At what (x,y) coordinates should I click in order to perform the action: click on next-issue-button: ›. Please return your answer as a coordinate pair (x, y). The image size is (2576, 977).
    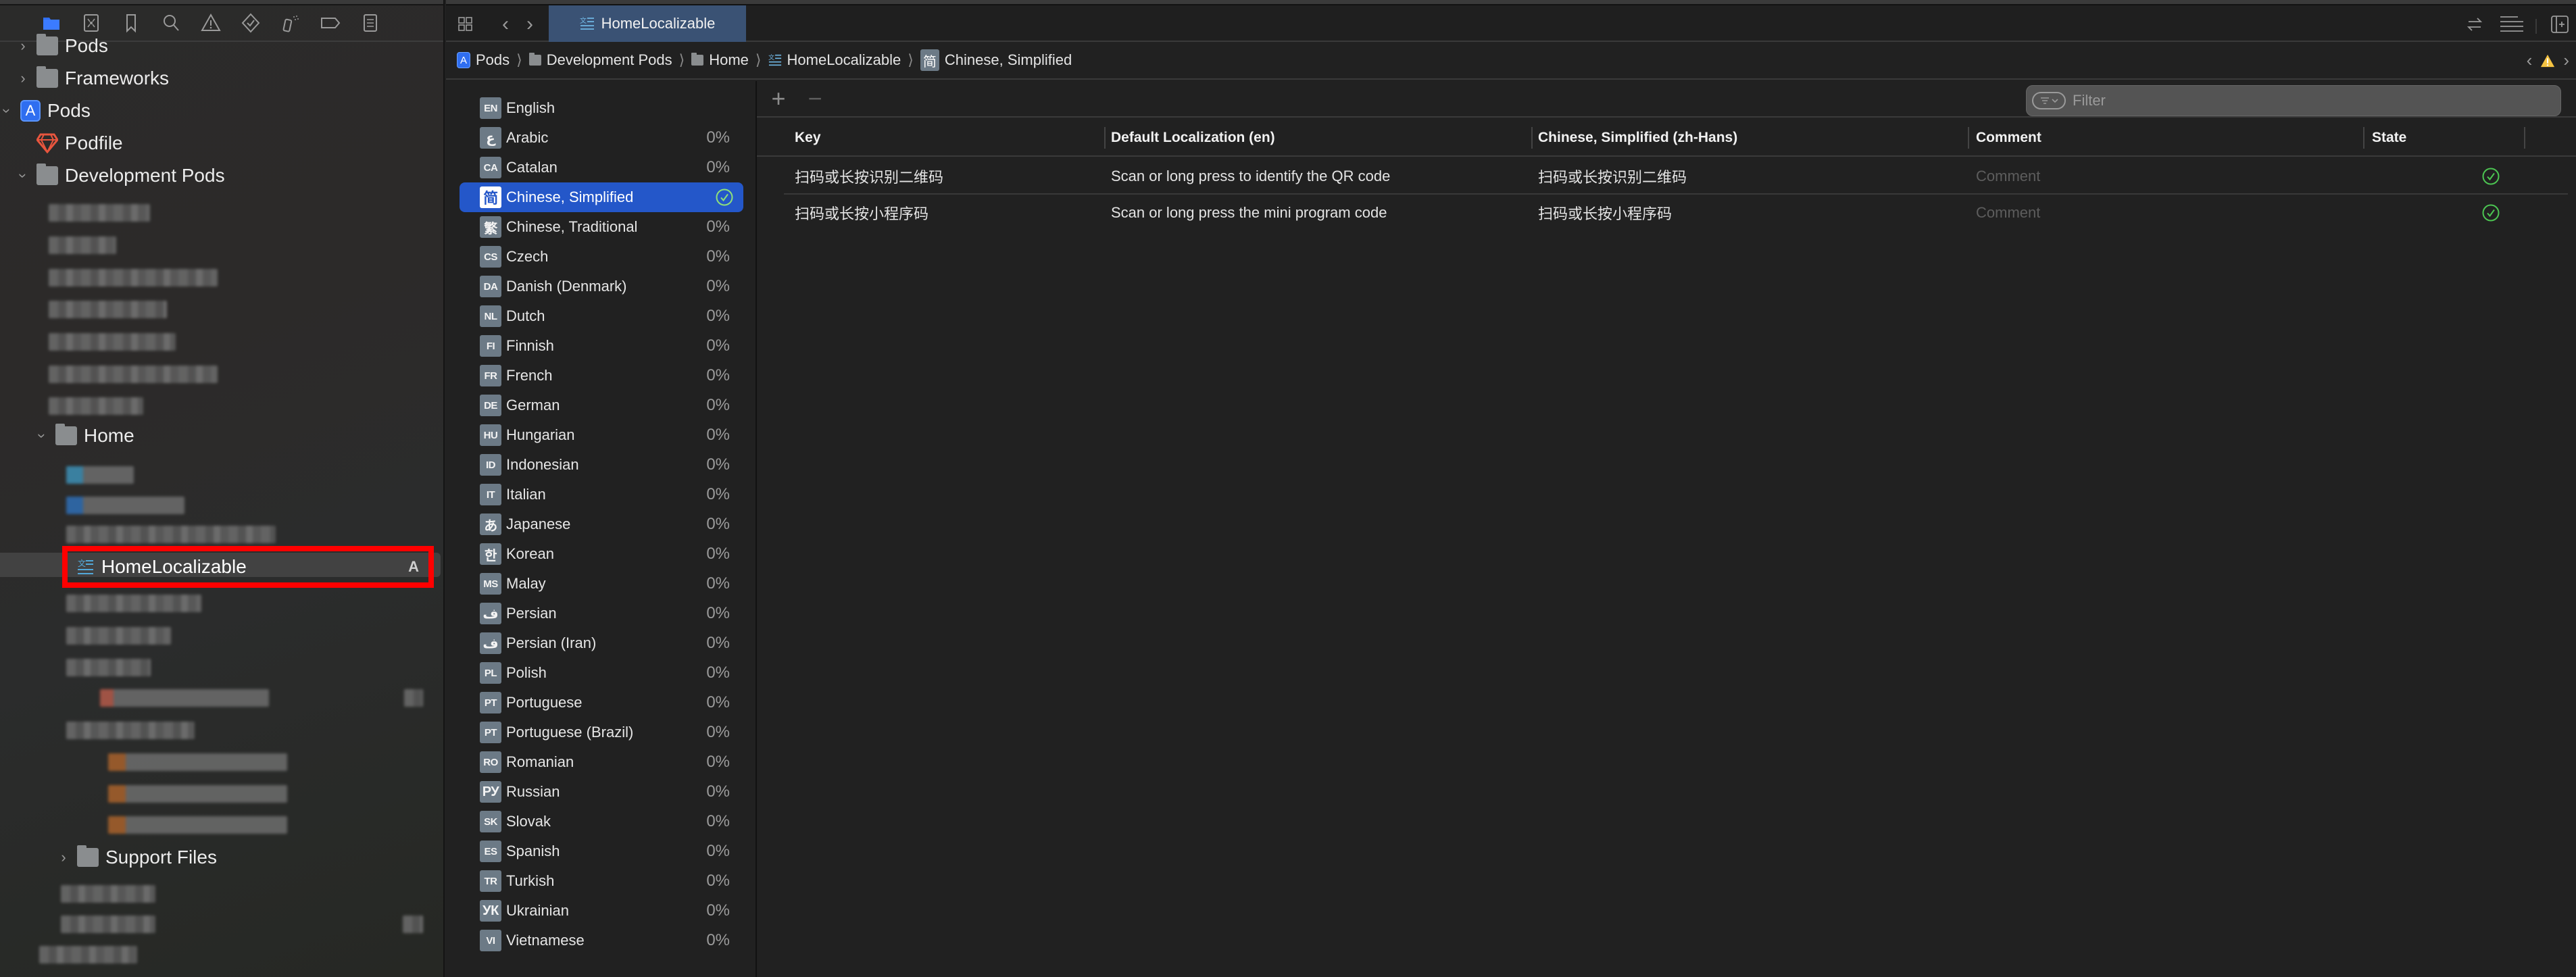
    Looking at the image, I should click on (2566, 60).